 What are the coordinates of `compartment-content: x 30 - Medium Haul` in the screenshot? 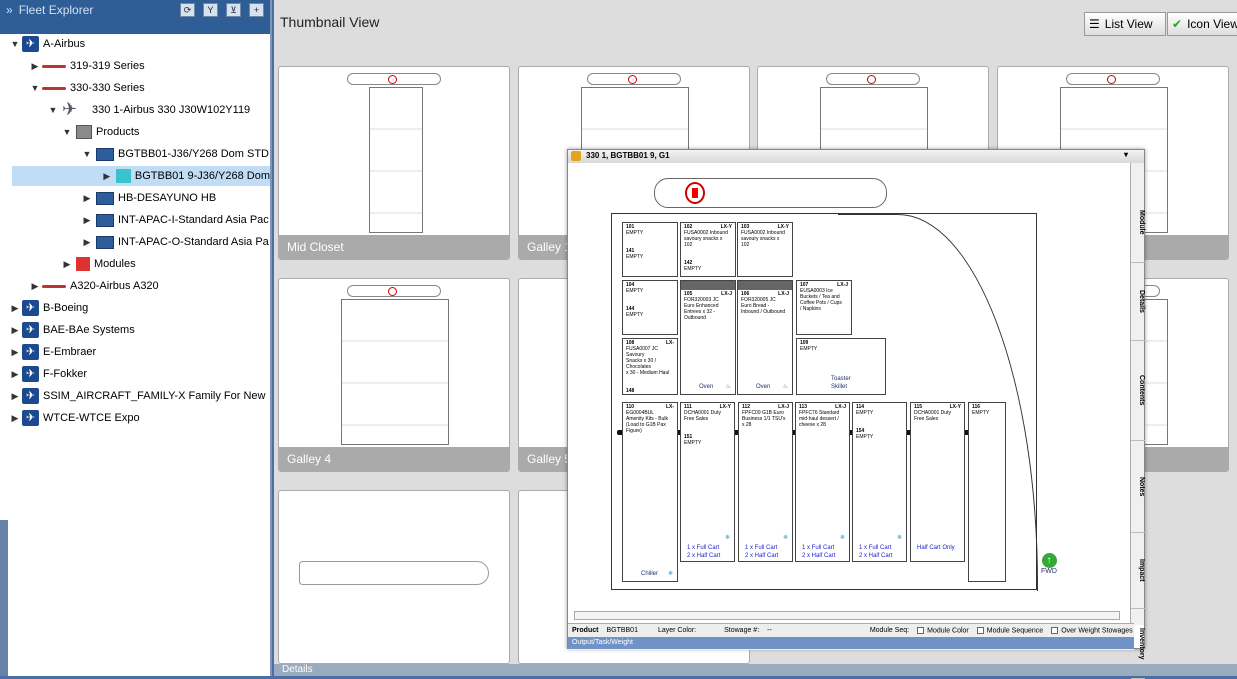 It's located at (648, 373).